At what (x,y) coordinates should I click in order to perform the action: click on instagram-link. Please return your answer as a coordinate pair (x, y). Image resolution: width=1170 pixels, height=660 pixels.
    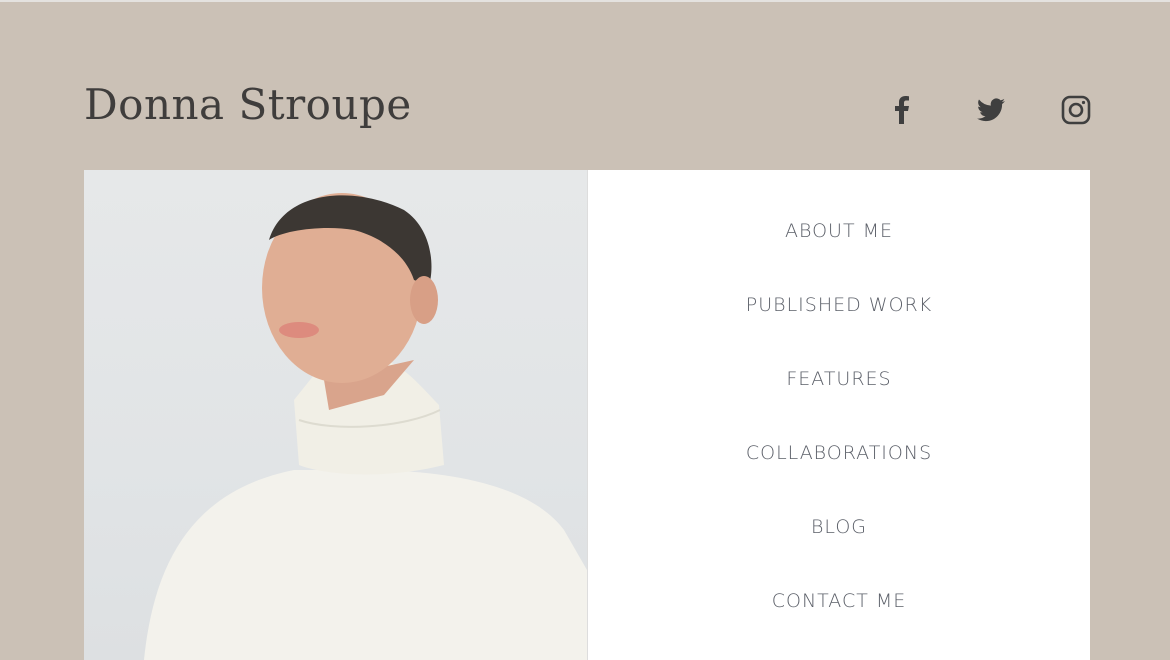
    Looking at the image, I should click on (1076, 110).